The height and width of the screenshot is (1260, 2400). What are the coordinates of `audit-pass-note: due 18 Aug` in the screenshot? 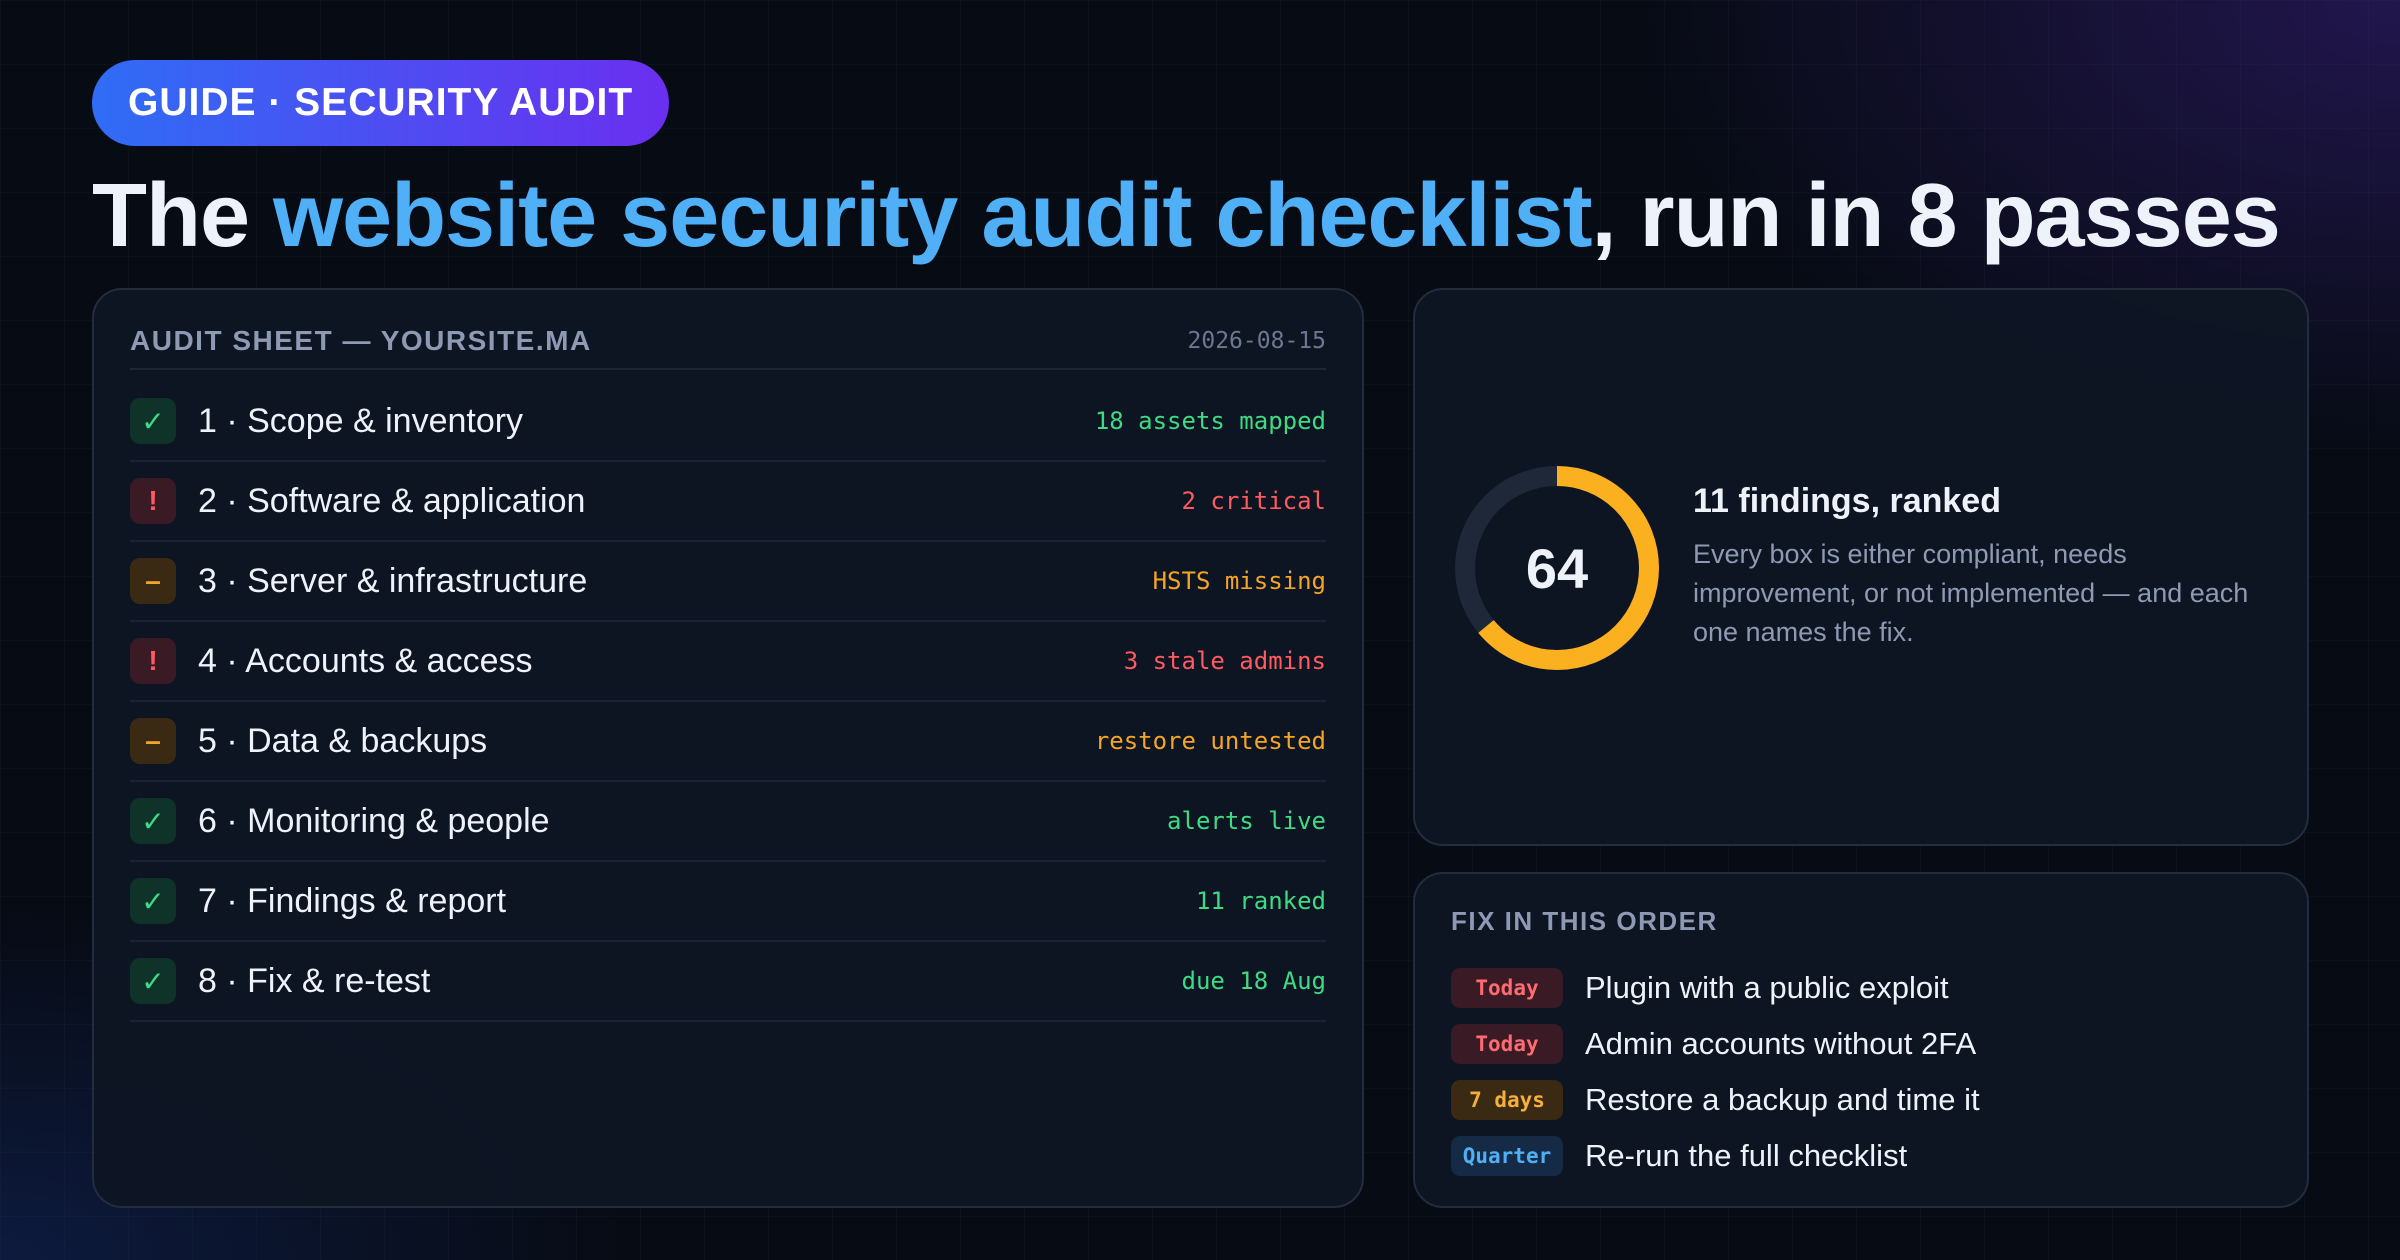 It's located at (1254, 981).